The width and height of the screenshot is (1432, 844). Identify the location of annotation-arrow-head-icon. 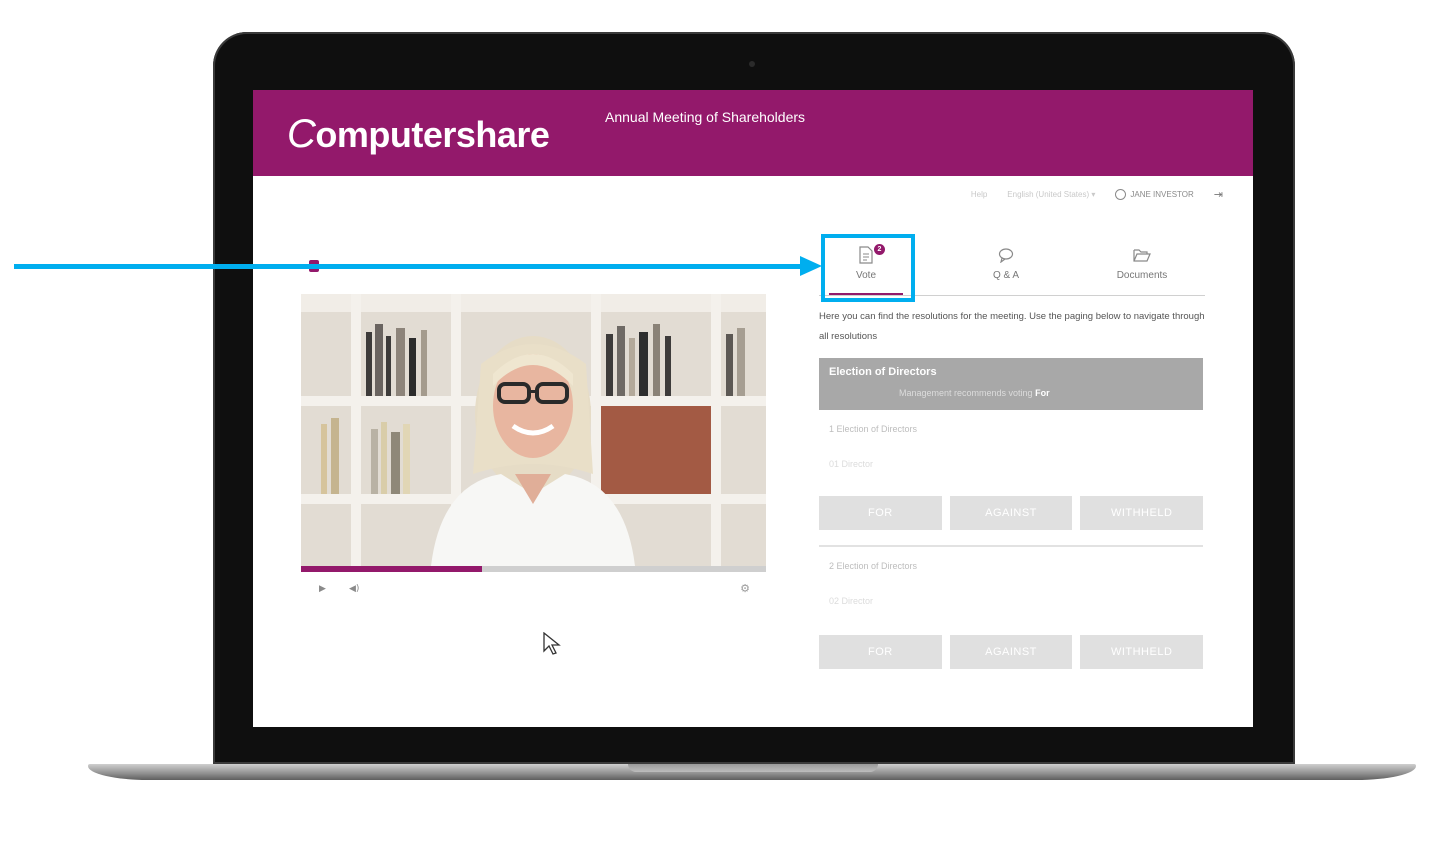
(811, 266).